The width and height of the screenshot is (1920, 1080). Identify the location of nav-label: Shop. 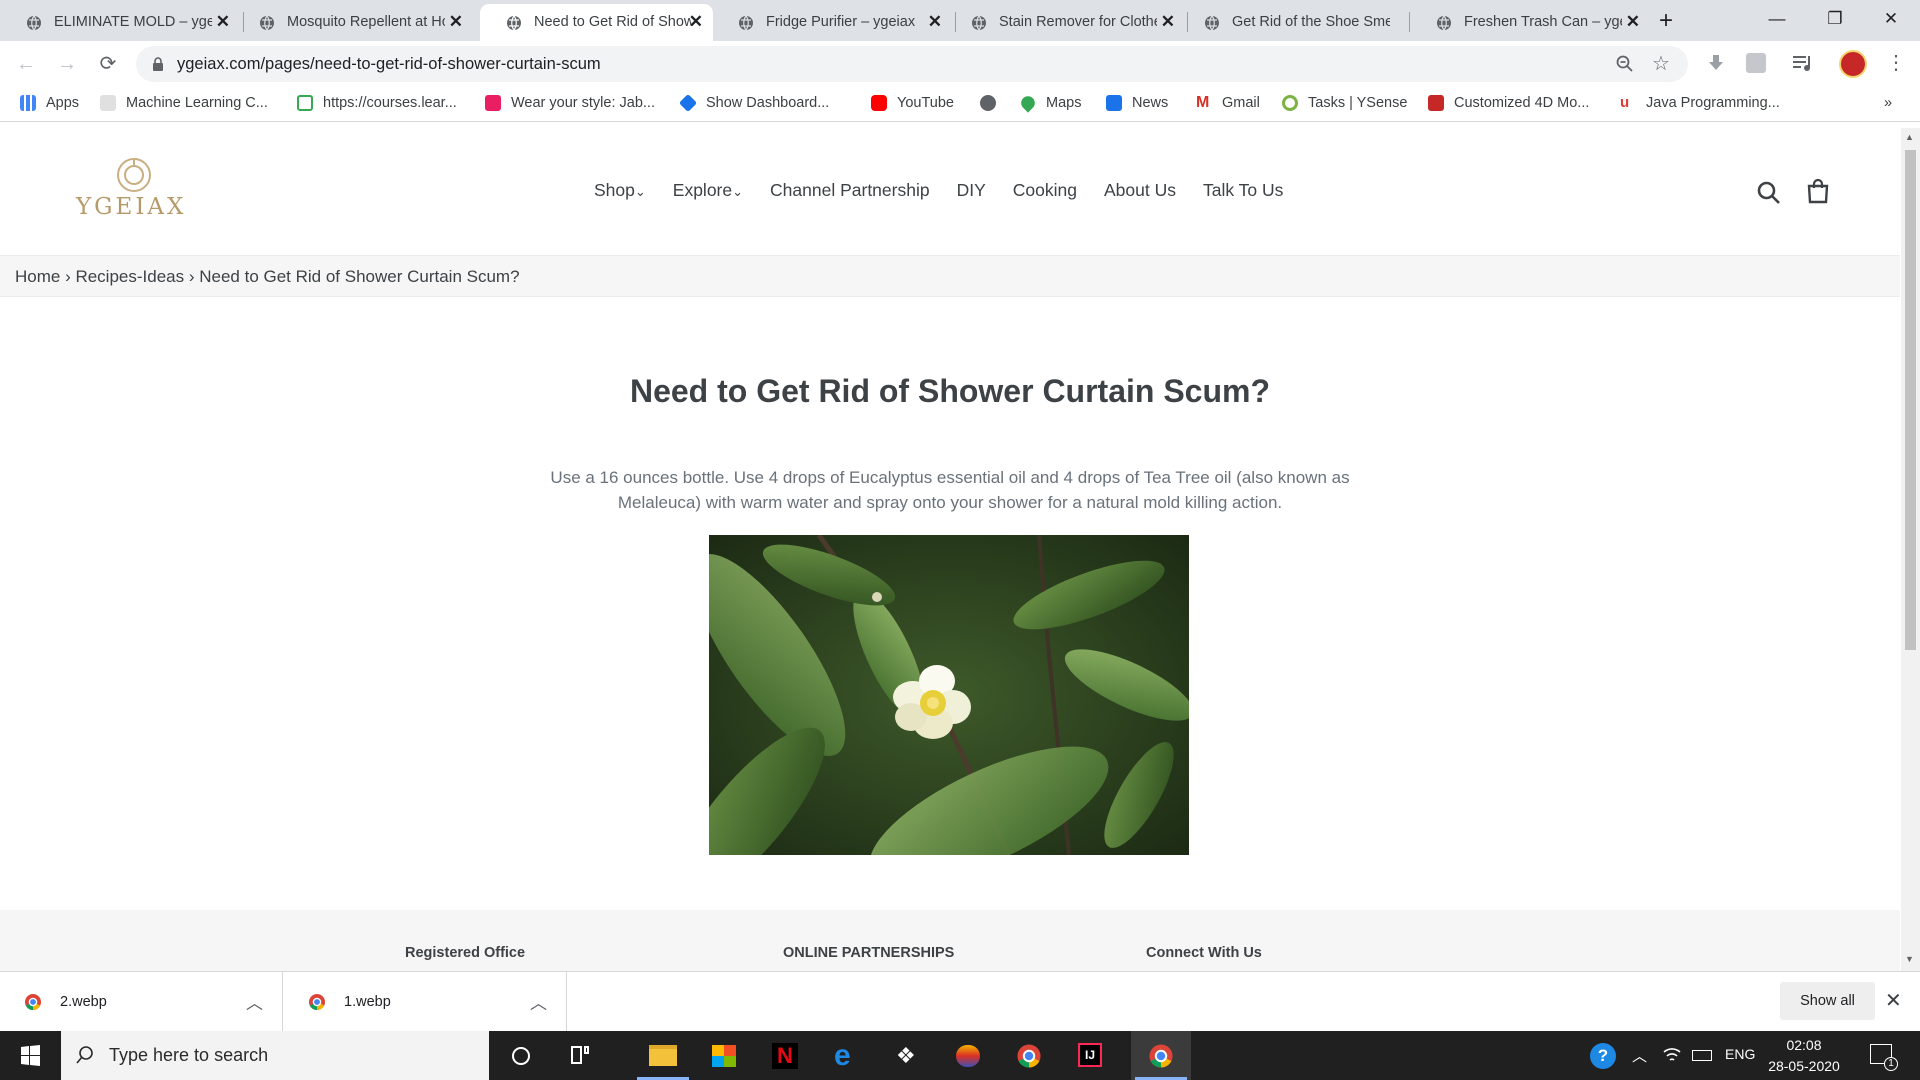
(614, 190).